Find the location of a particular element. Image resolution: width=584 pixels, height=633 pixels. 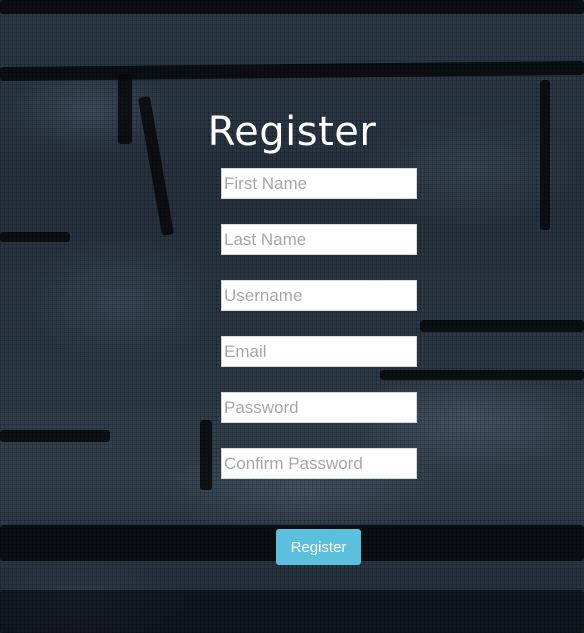

email-field is located at coordinates (319, 351).